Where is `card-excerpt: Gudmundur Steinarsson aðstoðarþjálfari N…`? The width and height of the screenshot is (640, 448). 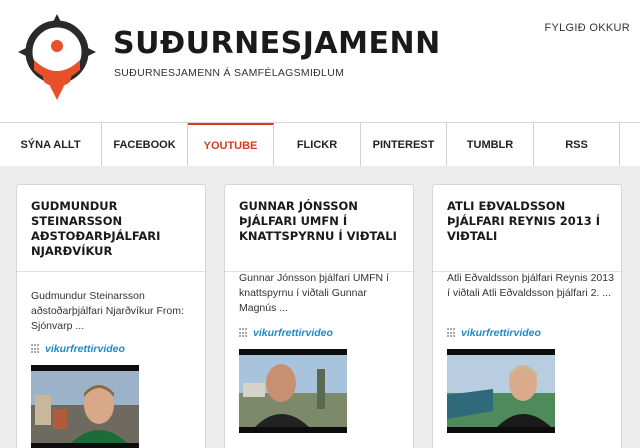 card-excerpt: Gudmundur Steinarsson aðstoðarþjálfari N… is located at coordinates (107, 311).